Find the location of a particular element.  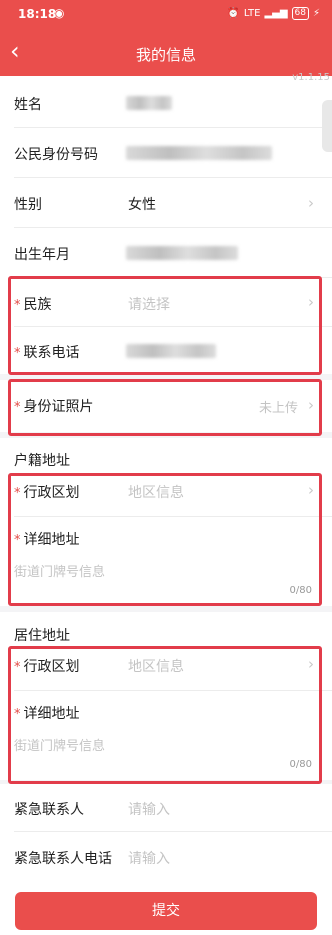

household-district-row: * 行政区划 地区信息 › is located at coordinates (166, 496).